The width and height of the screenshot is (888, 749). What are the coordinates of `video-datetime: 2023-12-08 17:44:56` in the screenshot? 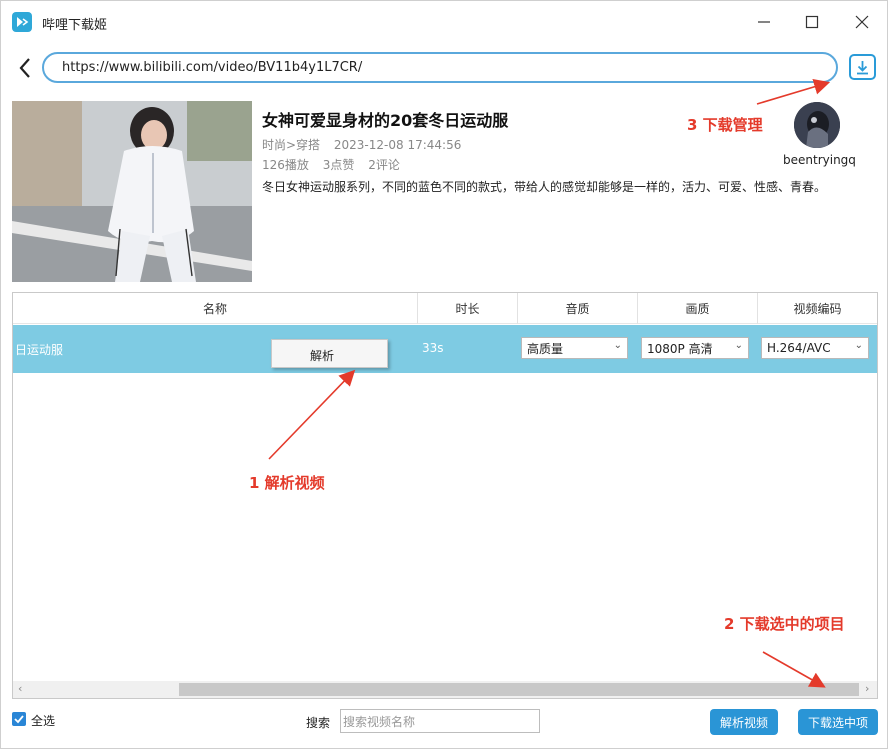 It's located at (397, 145).